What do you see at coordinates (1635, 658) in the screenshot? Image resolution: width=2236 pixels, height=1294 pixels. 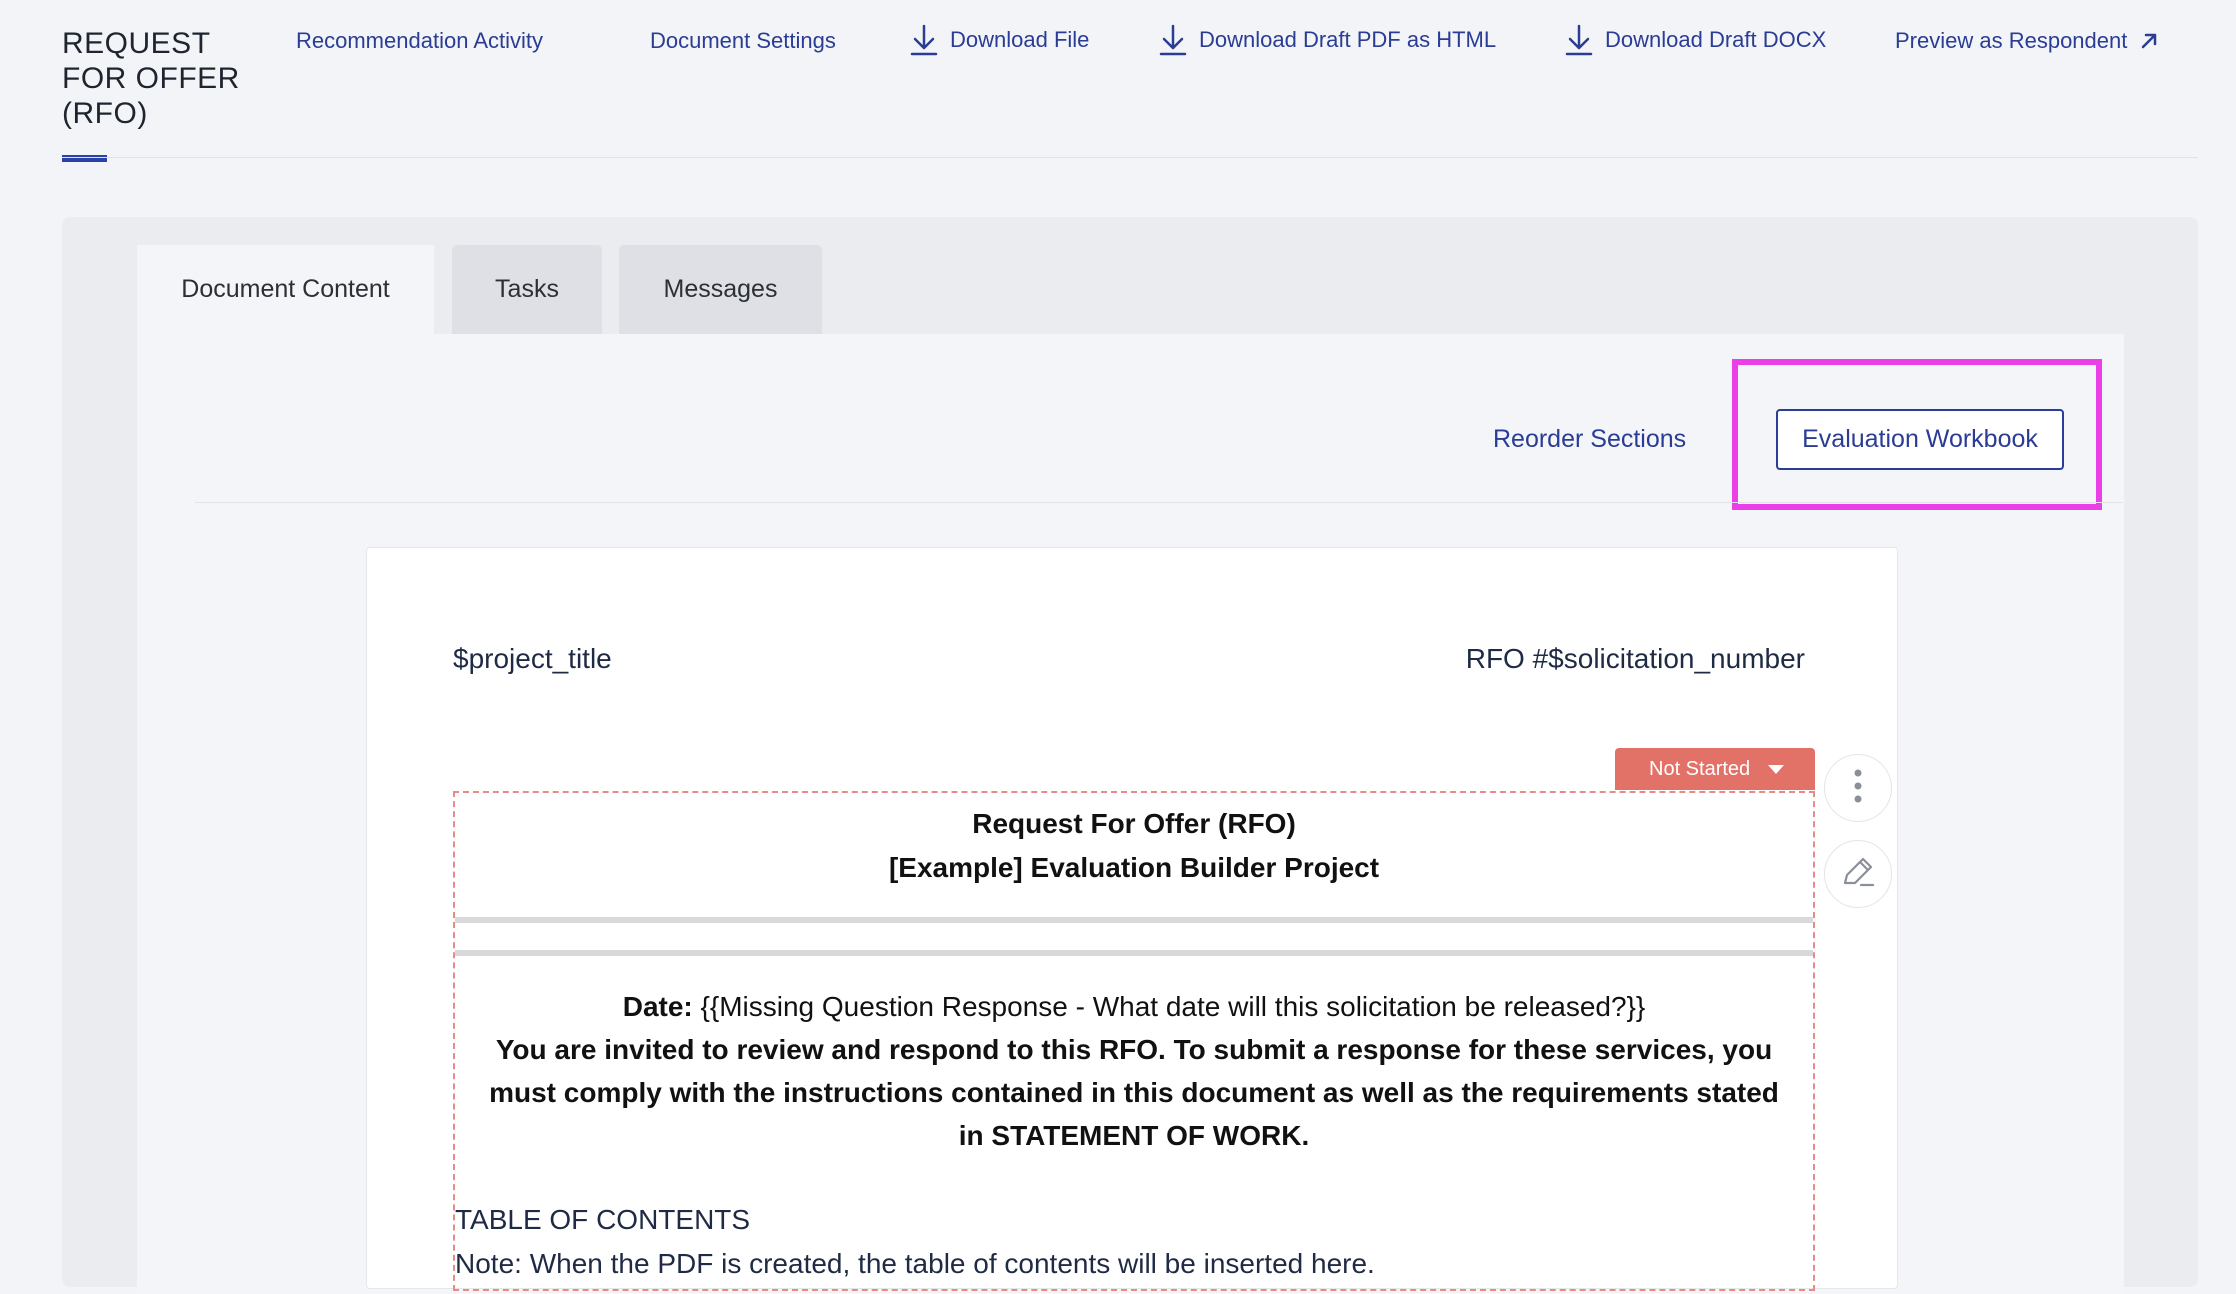 I see `document-header-number: RFO #$solicitation_number` at bounding box center [1635, 658].